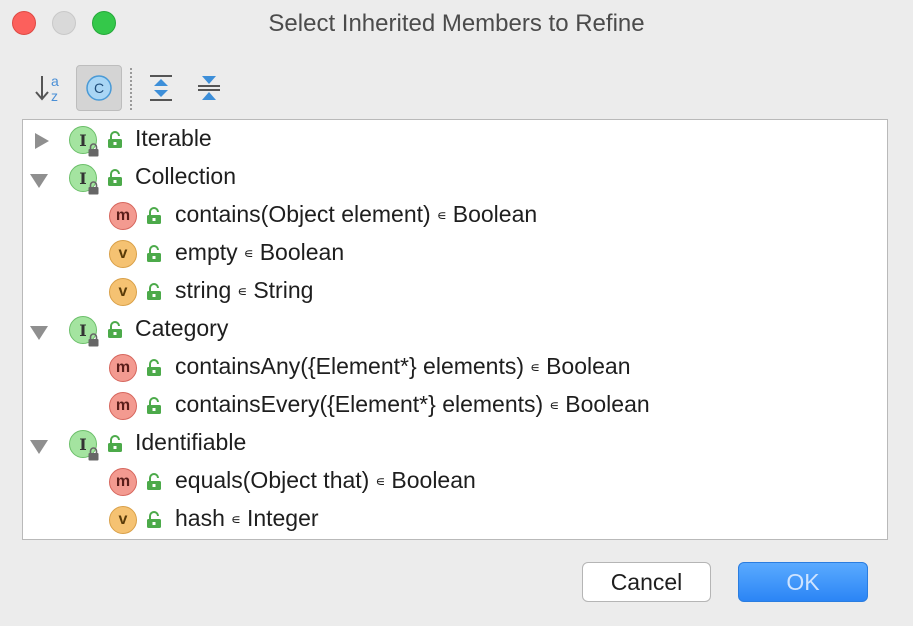 This screenshot has height=626, width=913. Describe the element at coordinates (455, 254) in the screenshot. I see `tree-row-member: v empty ∊ Boolean` at that location.